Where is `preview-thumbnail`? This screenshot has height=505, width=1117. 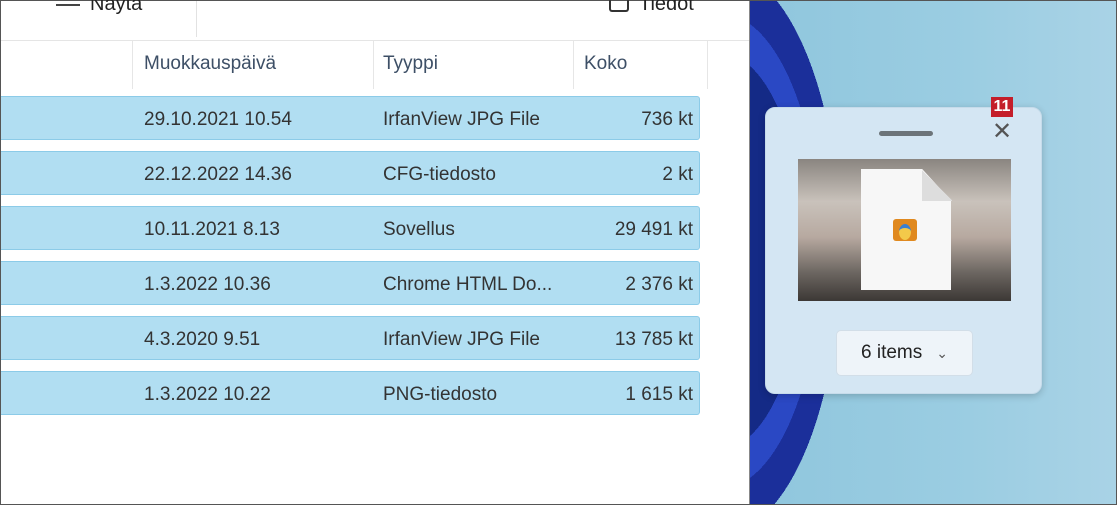
preview-thumbnail is located at coordinates (904, 230).